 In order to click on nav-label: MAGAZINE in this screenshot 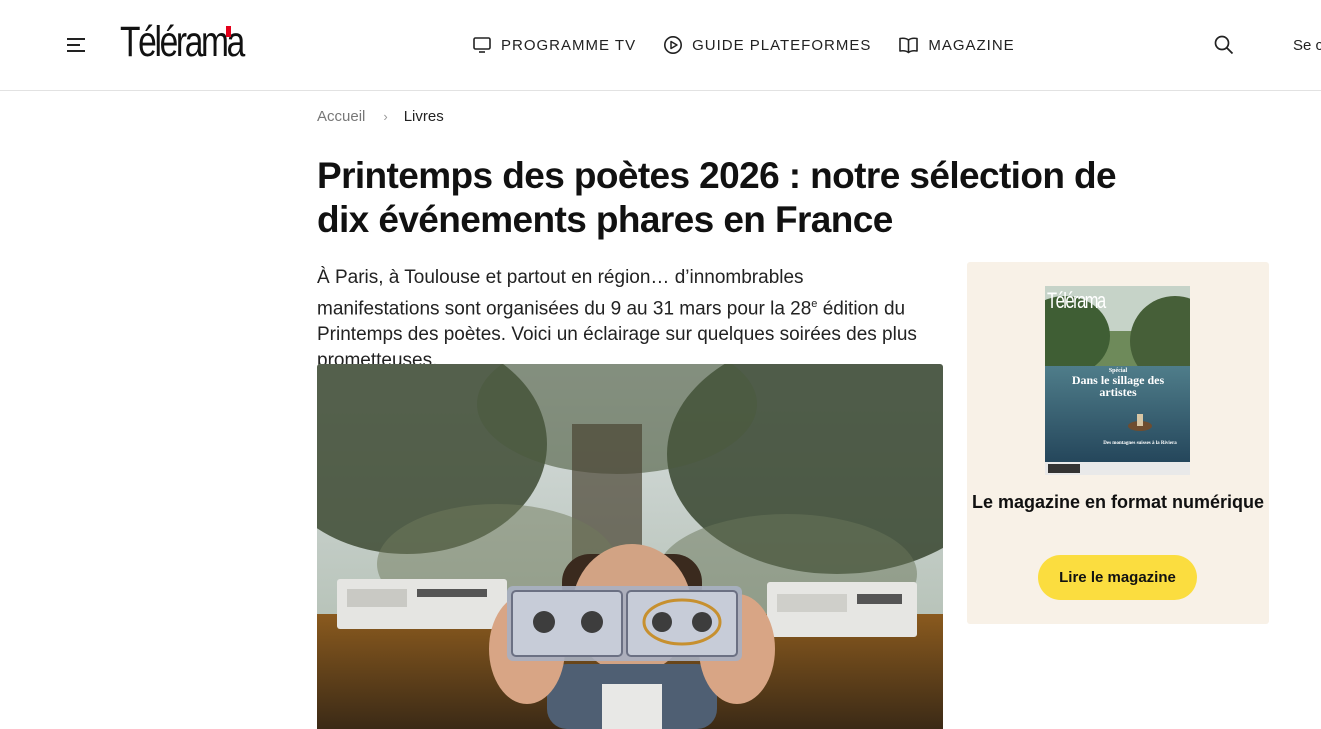, I will do `click(971, 45)`.